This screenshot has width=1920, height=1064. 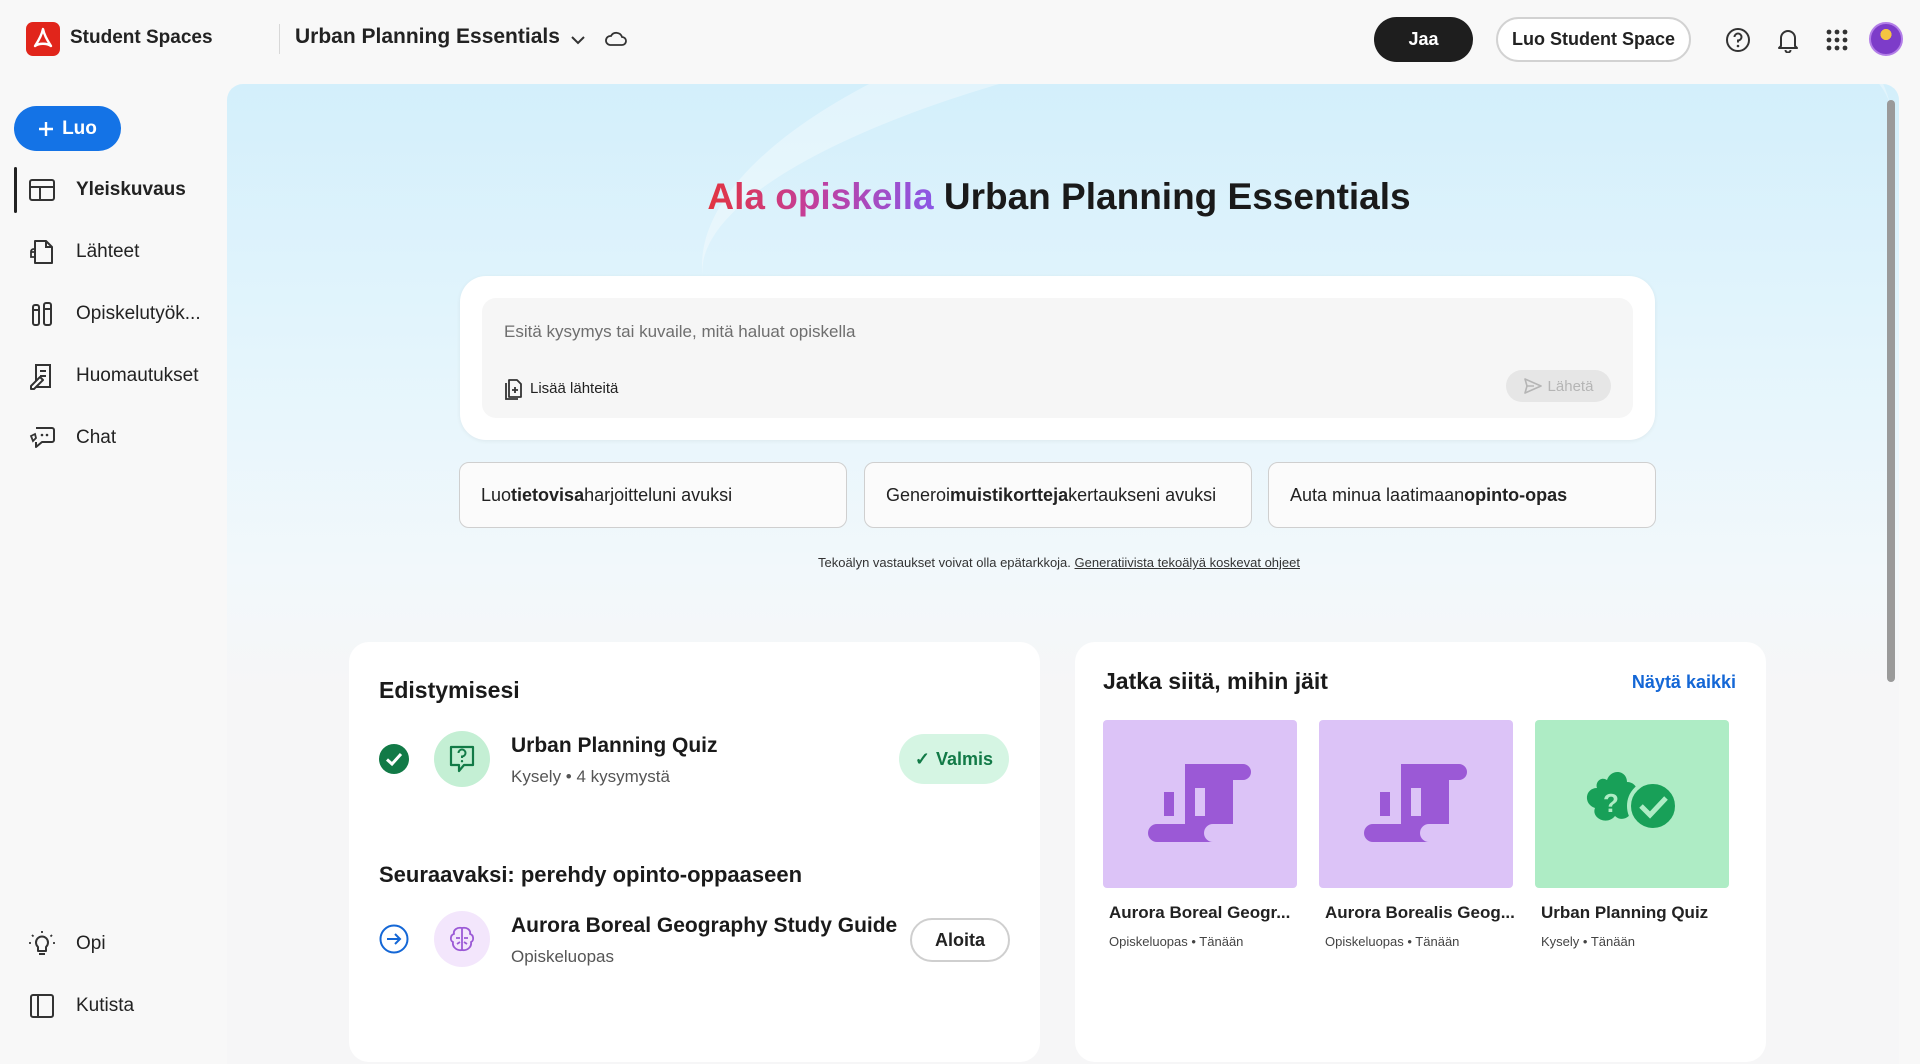 What do you see at coordinates (1532, 386) in the screenshot?
I see `send-icon` at bounding box center [1532, 386].